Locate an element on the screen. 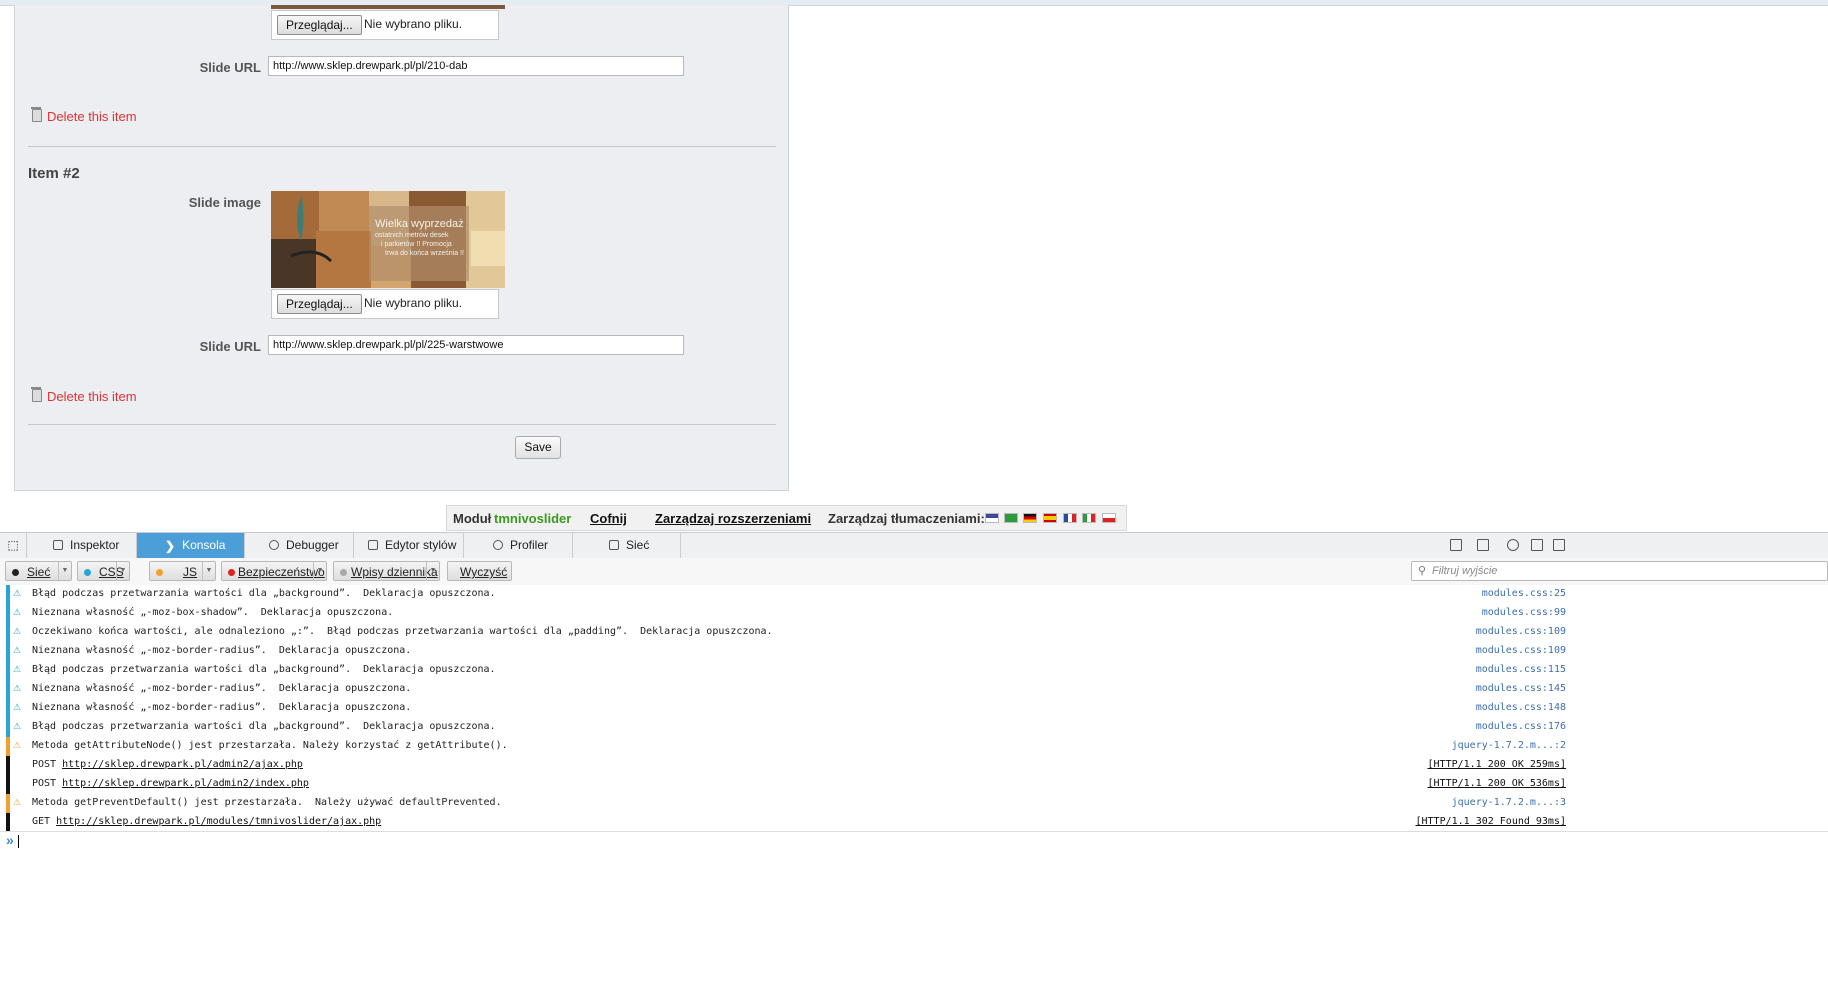  tab-label: Debugger is located at coordinates (312, 545).